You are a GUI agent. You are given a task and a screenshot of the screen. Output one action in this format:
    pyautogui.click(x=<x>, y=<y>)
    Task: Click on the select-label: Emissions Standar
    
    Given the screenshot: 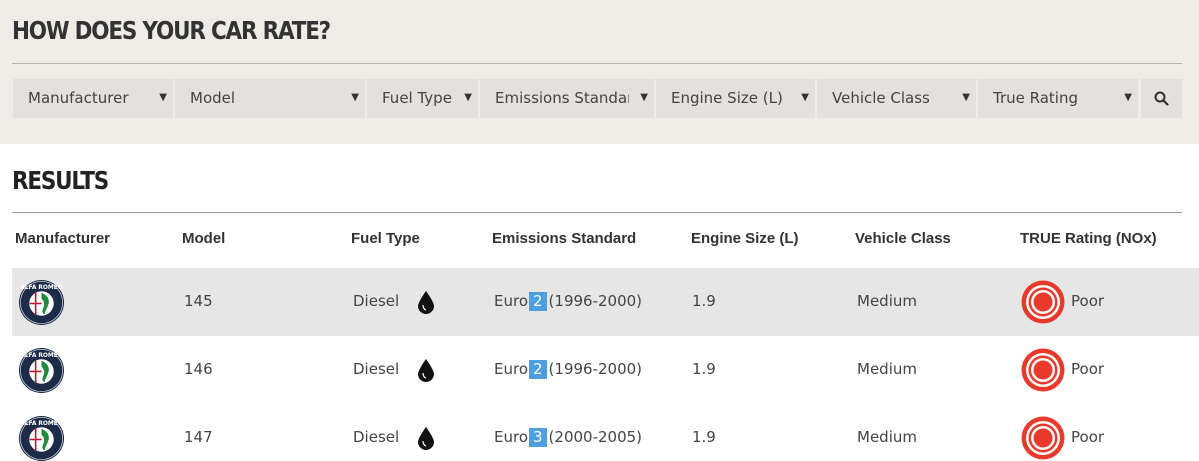 What is the action you would take?
    pyautogui.click(x=562, y=98)
    